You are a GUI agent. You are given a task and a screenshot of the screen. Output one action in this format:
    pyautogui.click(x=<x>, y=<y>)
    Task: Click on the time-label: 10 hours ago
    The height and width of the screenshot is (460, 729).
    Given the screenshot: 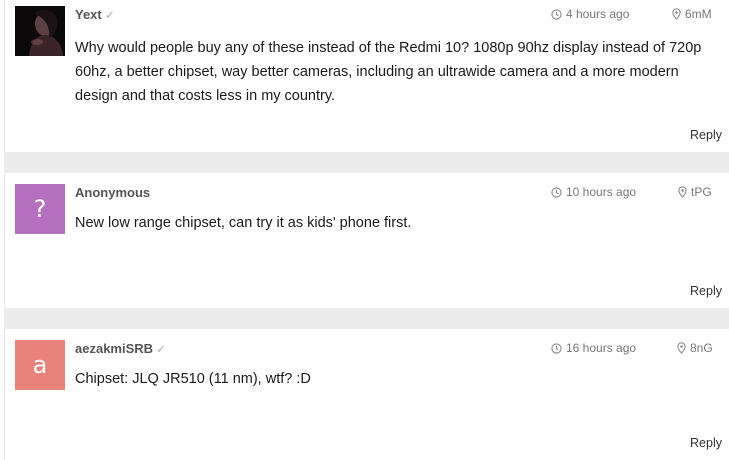 What is the action you would take?
    pyautogui.click(x=601, y=192)
    